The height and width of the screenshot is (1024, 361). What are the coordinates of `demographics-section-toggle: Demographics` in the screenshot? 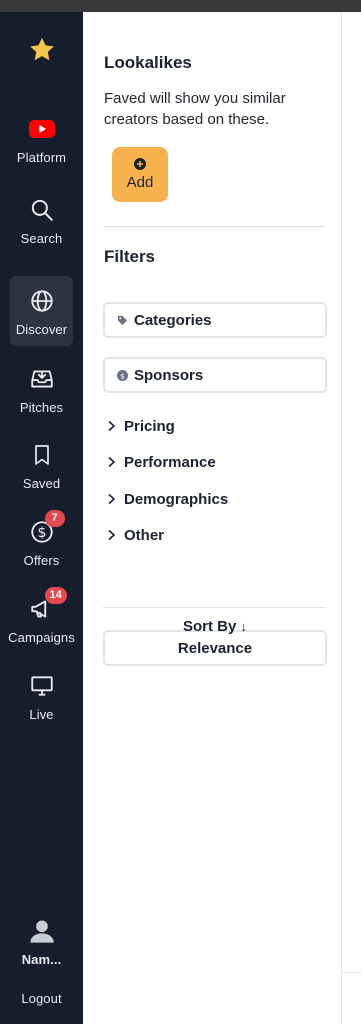 It's located at (167, 499).